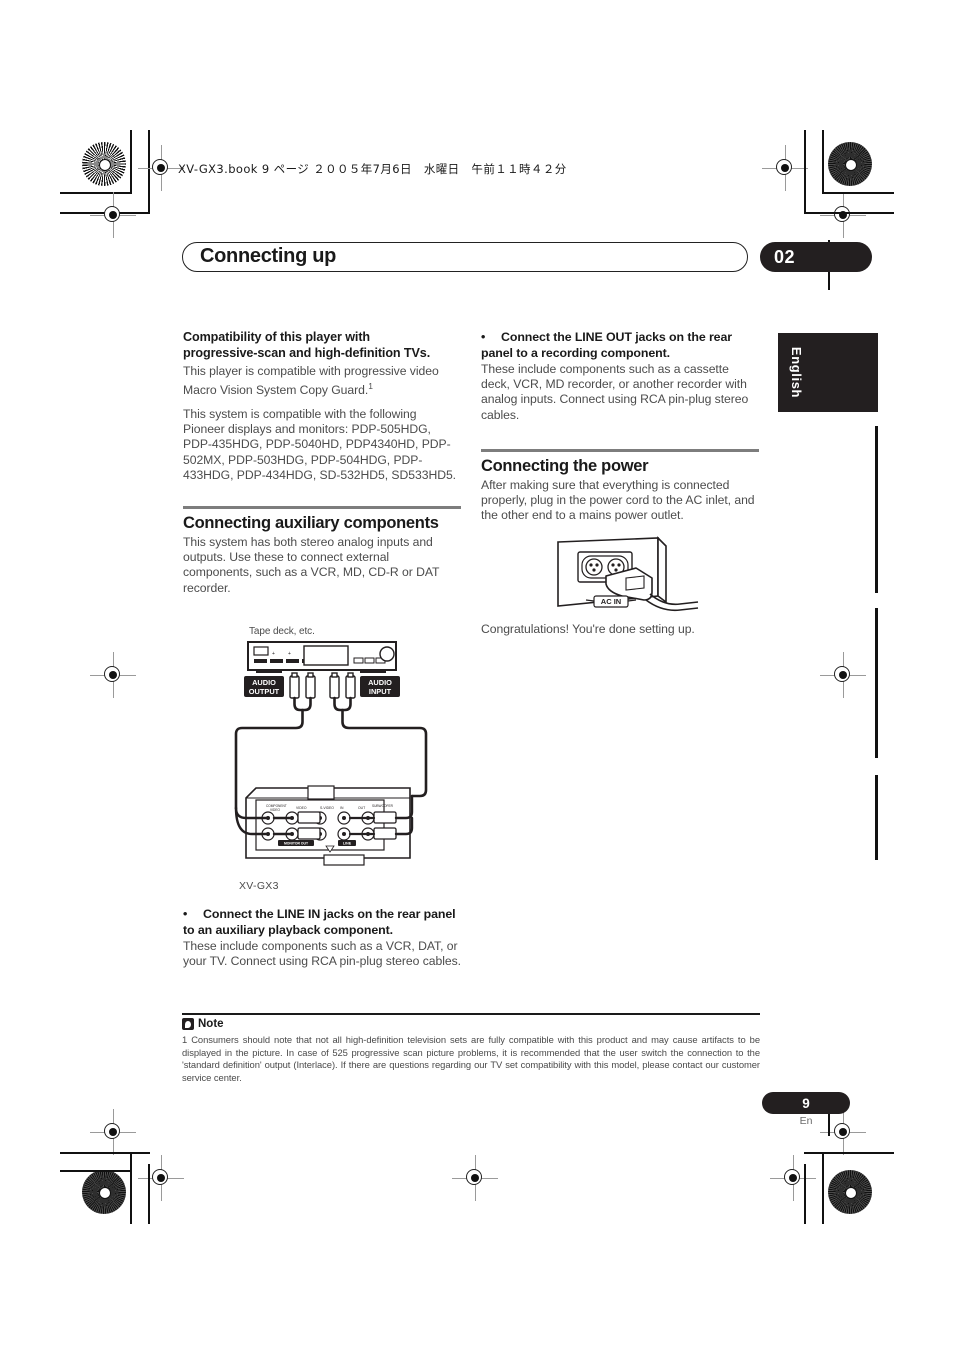 The height and width of the screenshot is (1351, 954). Describe the element at coordinates (828, 372) in the screenshot. I see `language-tab: English` at that location.